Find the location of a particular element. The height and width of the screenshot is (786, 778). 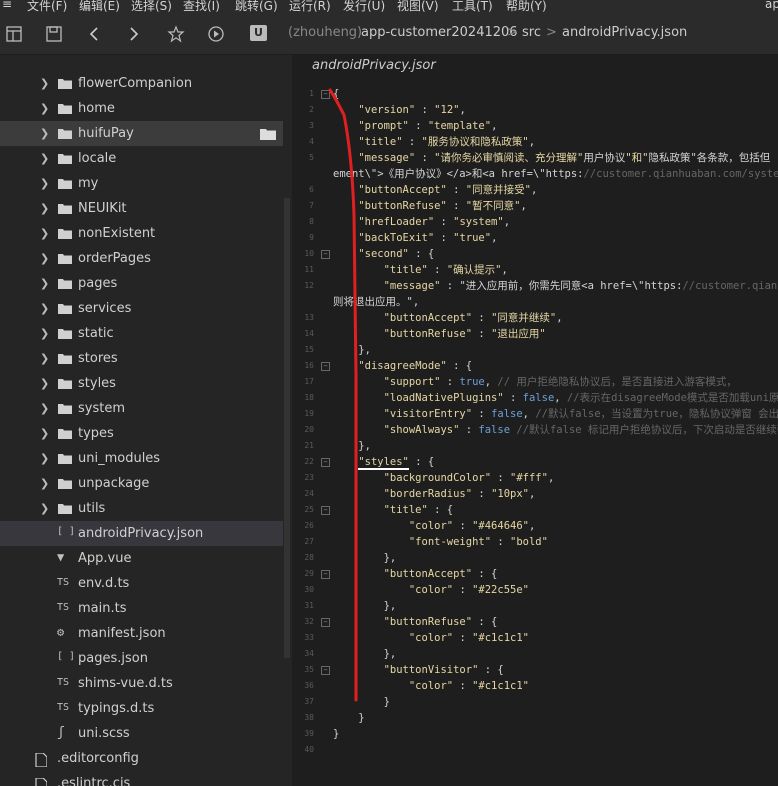

menu-item: 视图(V) is located at coordinates (418, 7).